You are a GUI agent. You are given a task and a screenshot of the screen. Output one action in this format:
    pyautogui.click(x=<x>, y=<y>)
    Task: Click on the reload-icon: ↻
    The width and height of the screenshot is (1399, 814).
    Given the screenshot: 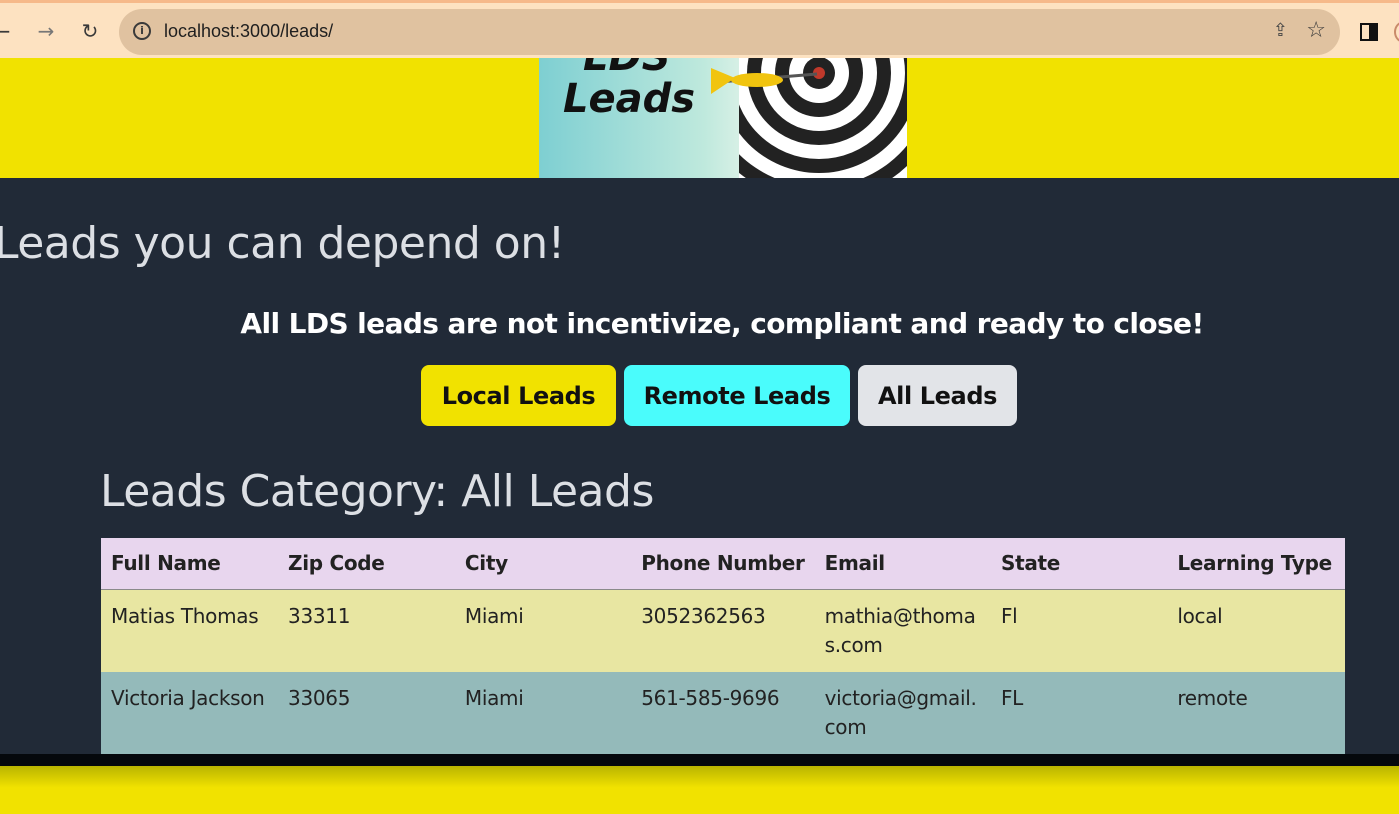 What is the action you would take?
    pyautogui.click(x=90, y=31)
    